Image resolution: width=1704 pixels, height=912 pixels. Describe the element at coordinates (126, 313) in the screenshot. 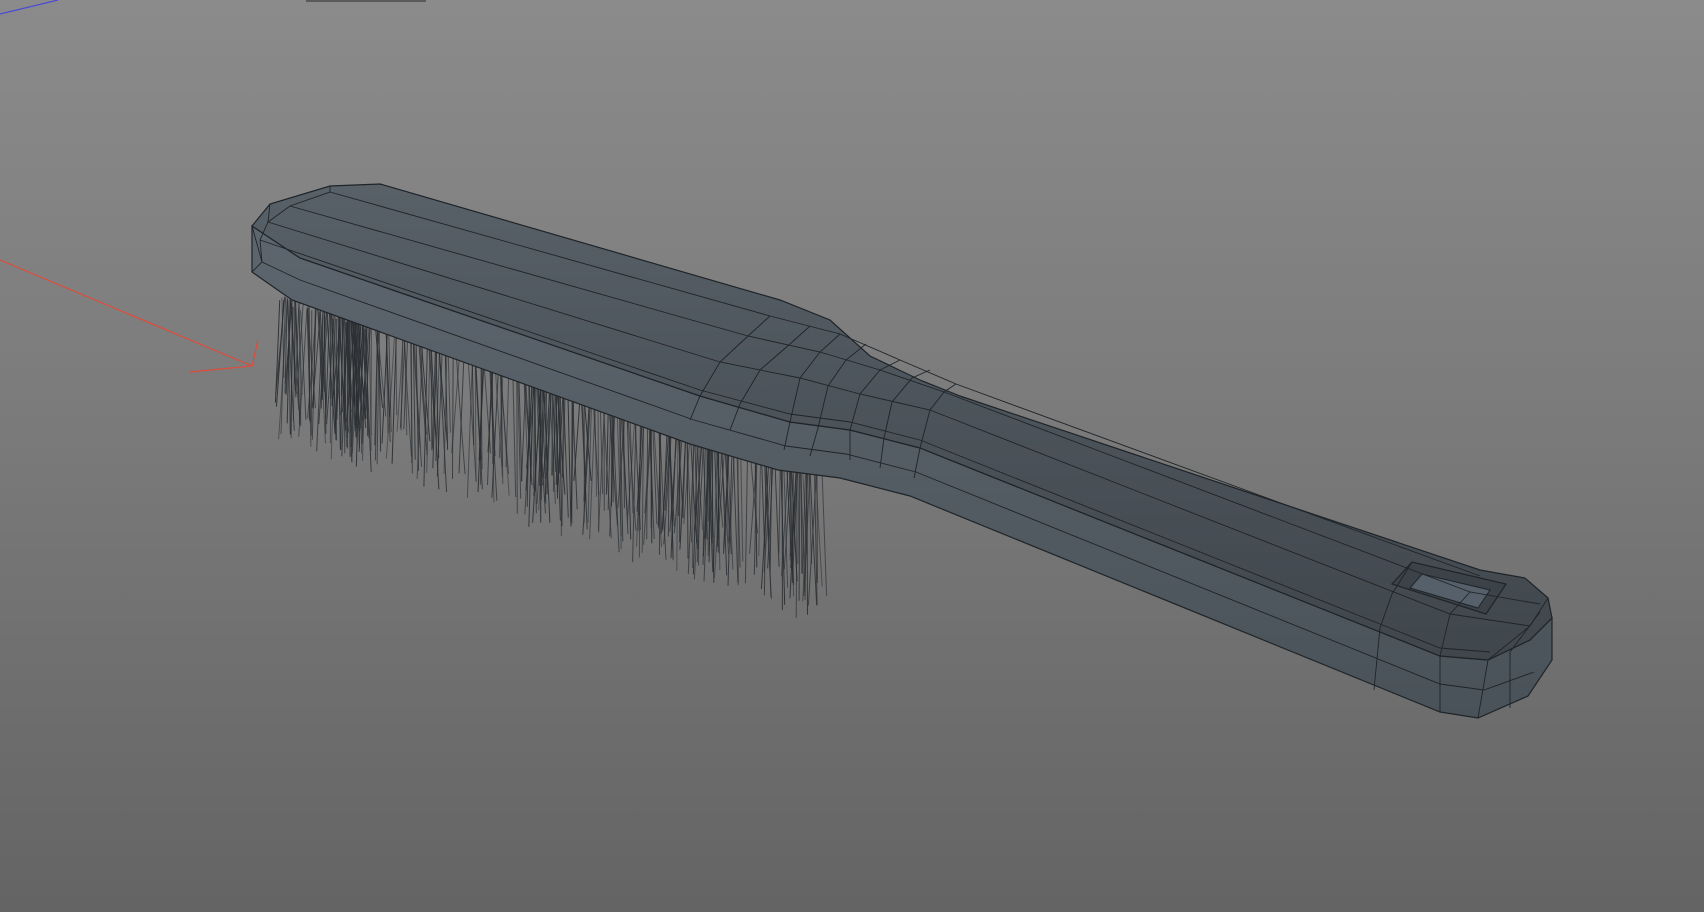

I see `x-axis-line` at that location.